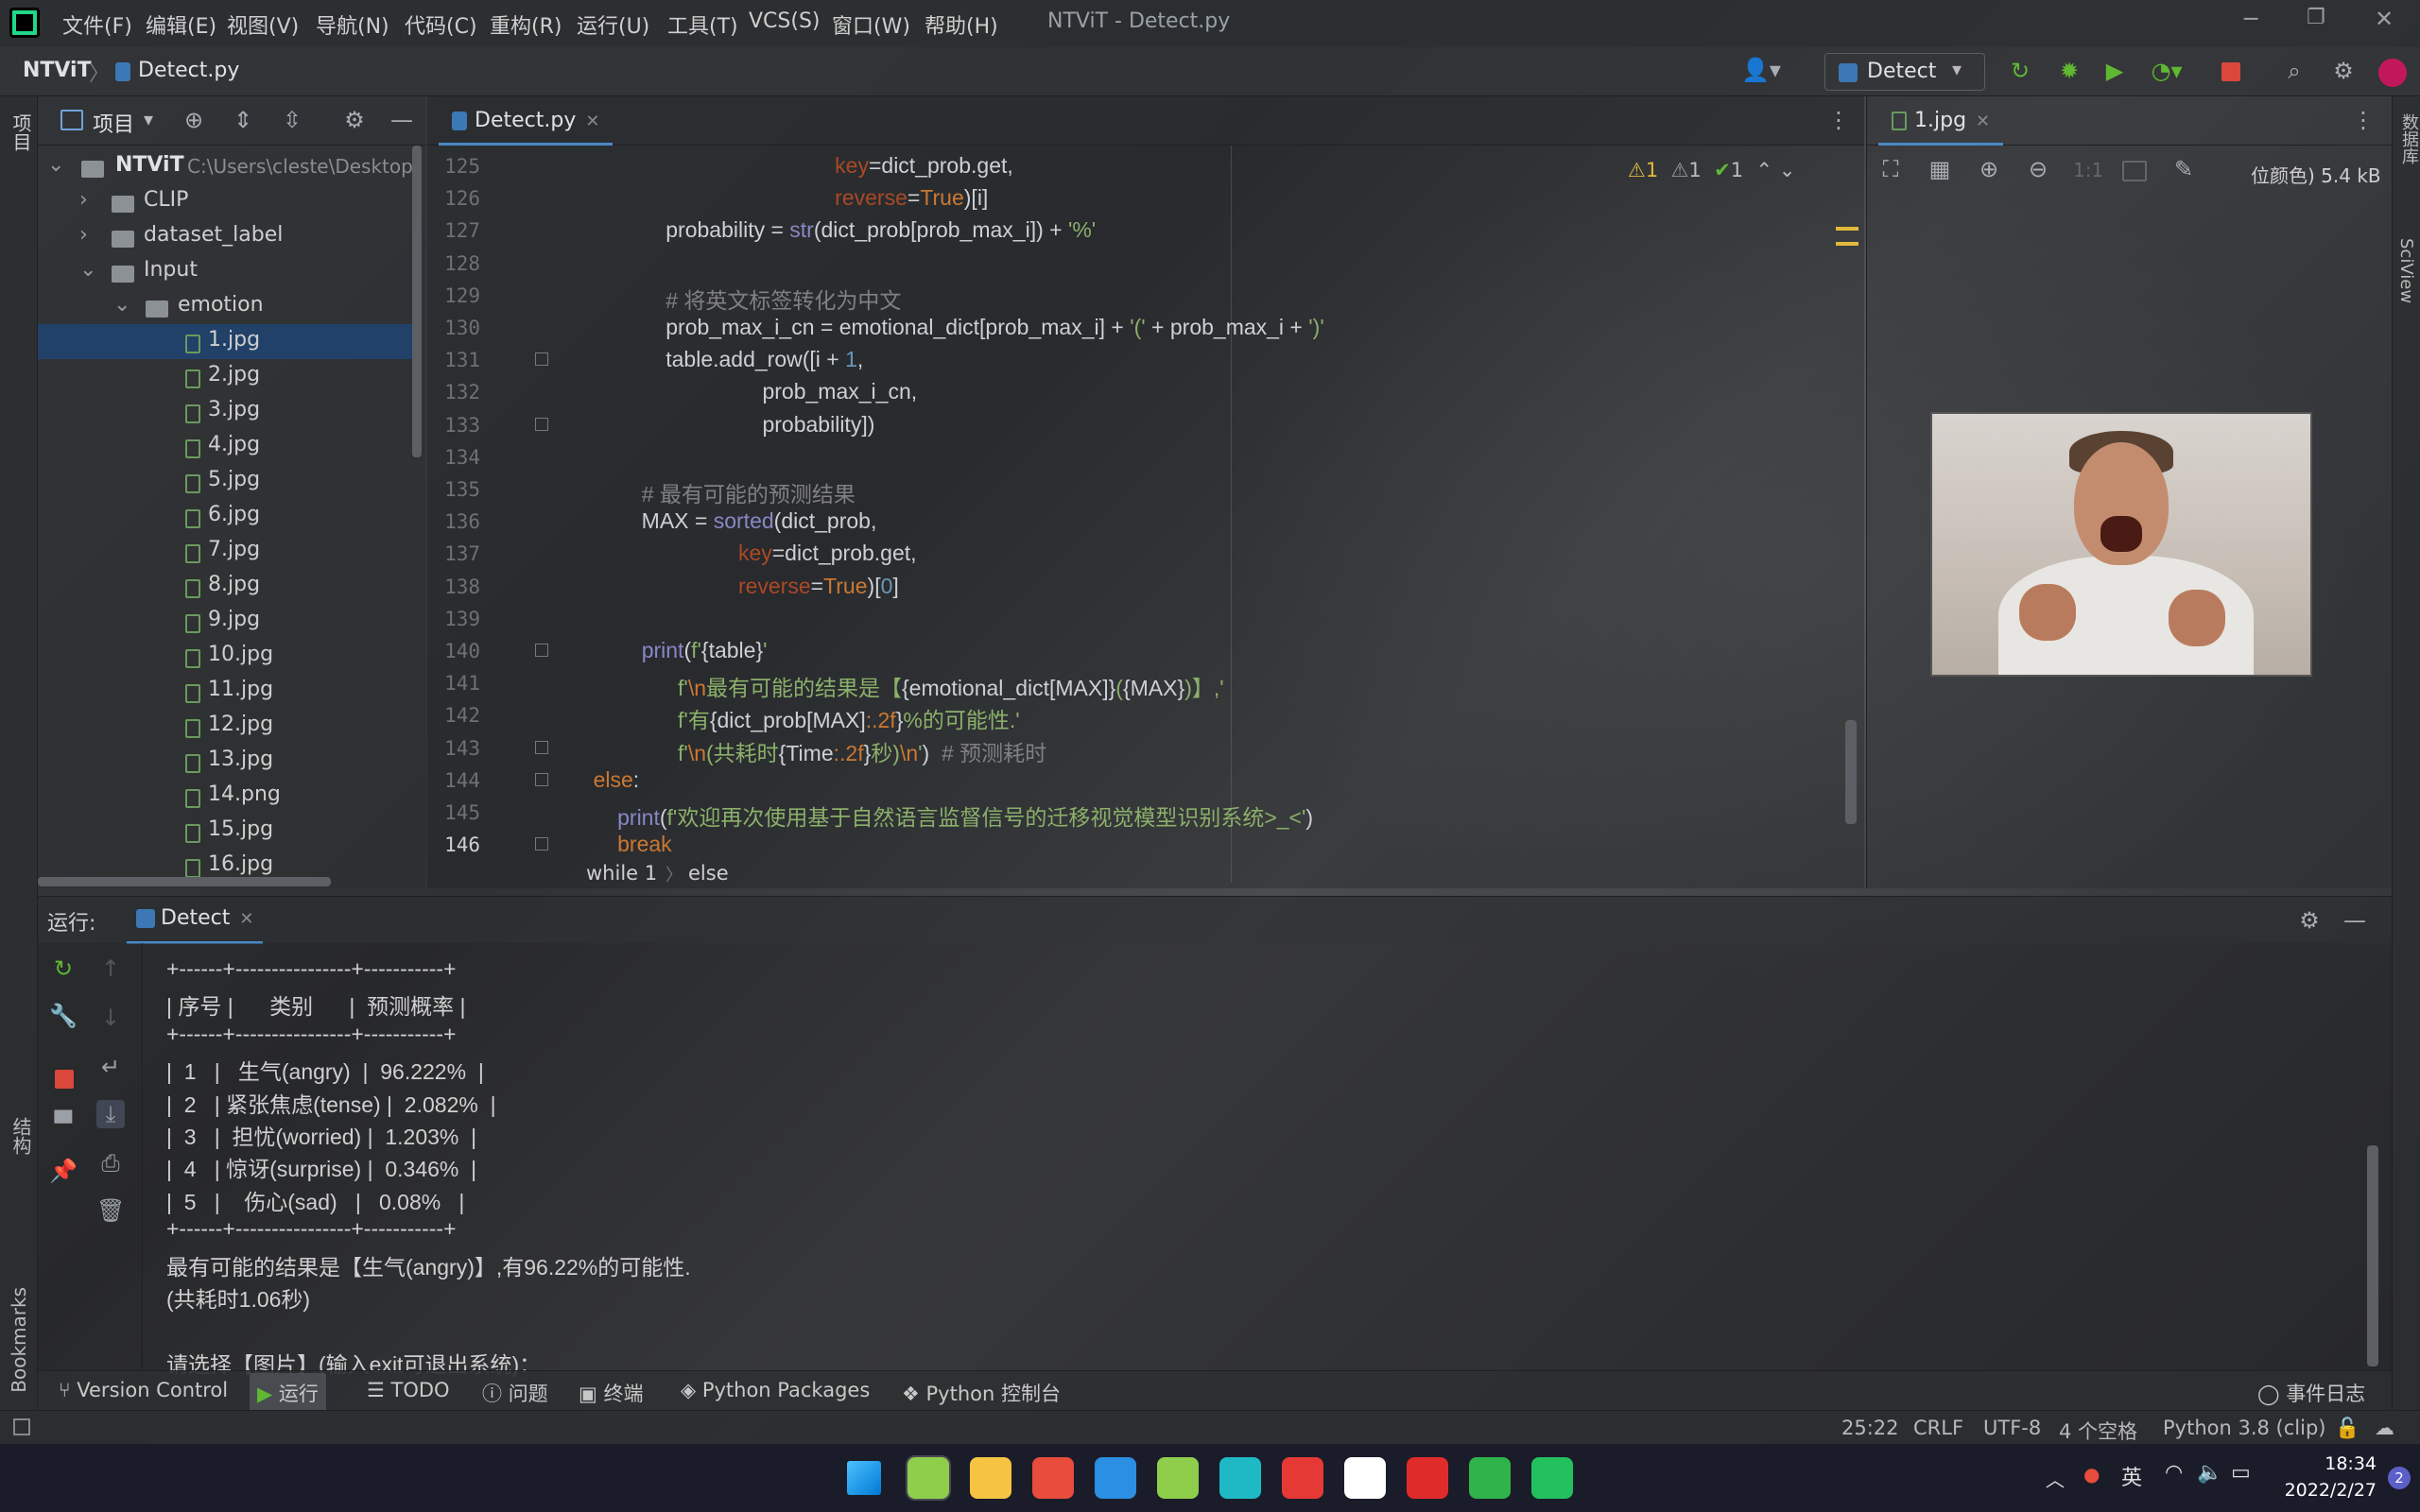 This screenshot has width=2420, height=1512. Describe the element at coordinates (83, 200) in the screenshot. I see `chevron-right-icon: ›` at that location.